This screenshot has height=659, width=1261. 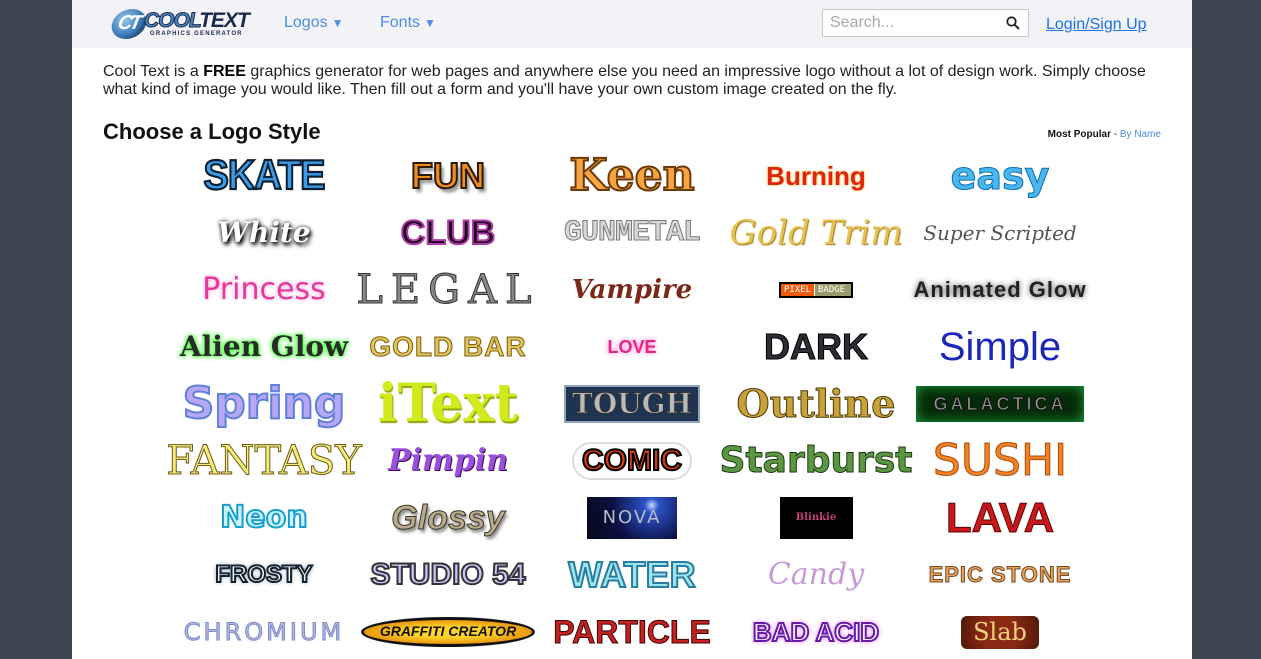 I want to click on logo-style-slab: Slab, so click(x=1000, y=631).